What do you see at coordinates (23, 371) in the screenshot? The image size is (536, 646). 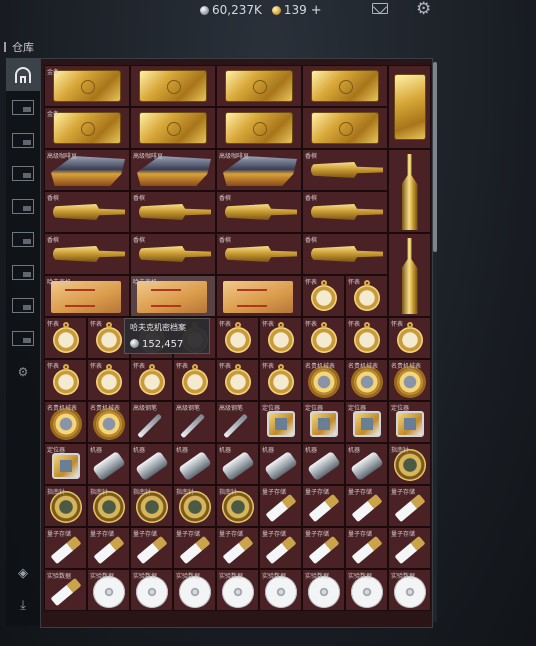 I see `sidebar-settings: ⚙` at bounding box center [23, 371].